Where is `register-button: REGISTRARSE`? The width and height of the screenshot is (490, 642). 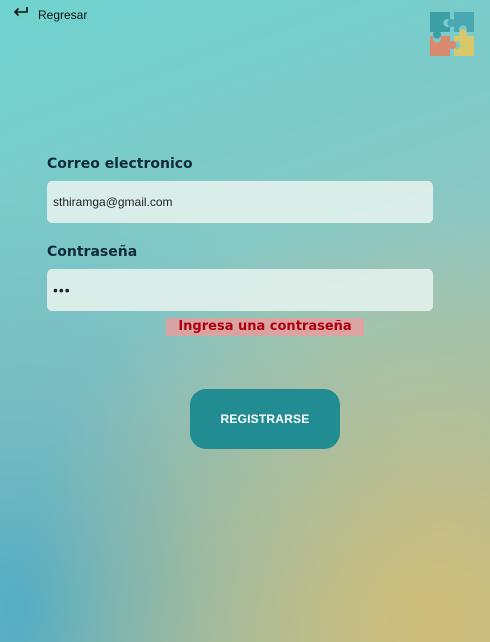 register-button: REGISTRARSE is located at coordinates (265, 419).